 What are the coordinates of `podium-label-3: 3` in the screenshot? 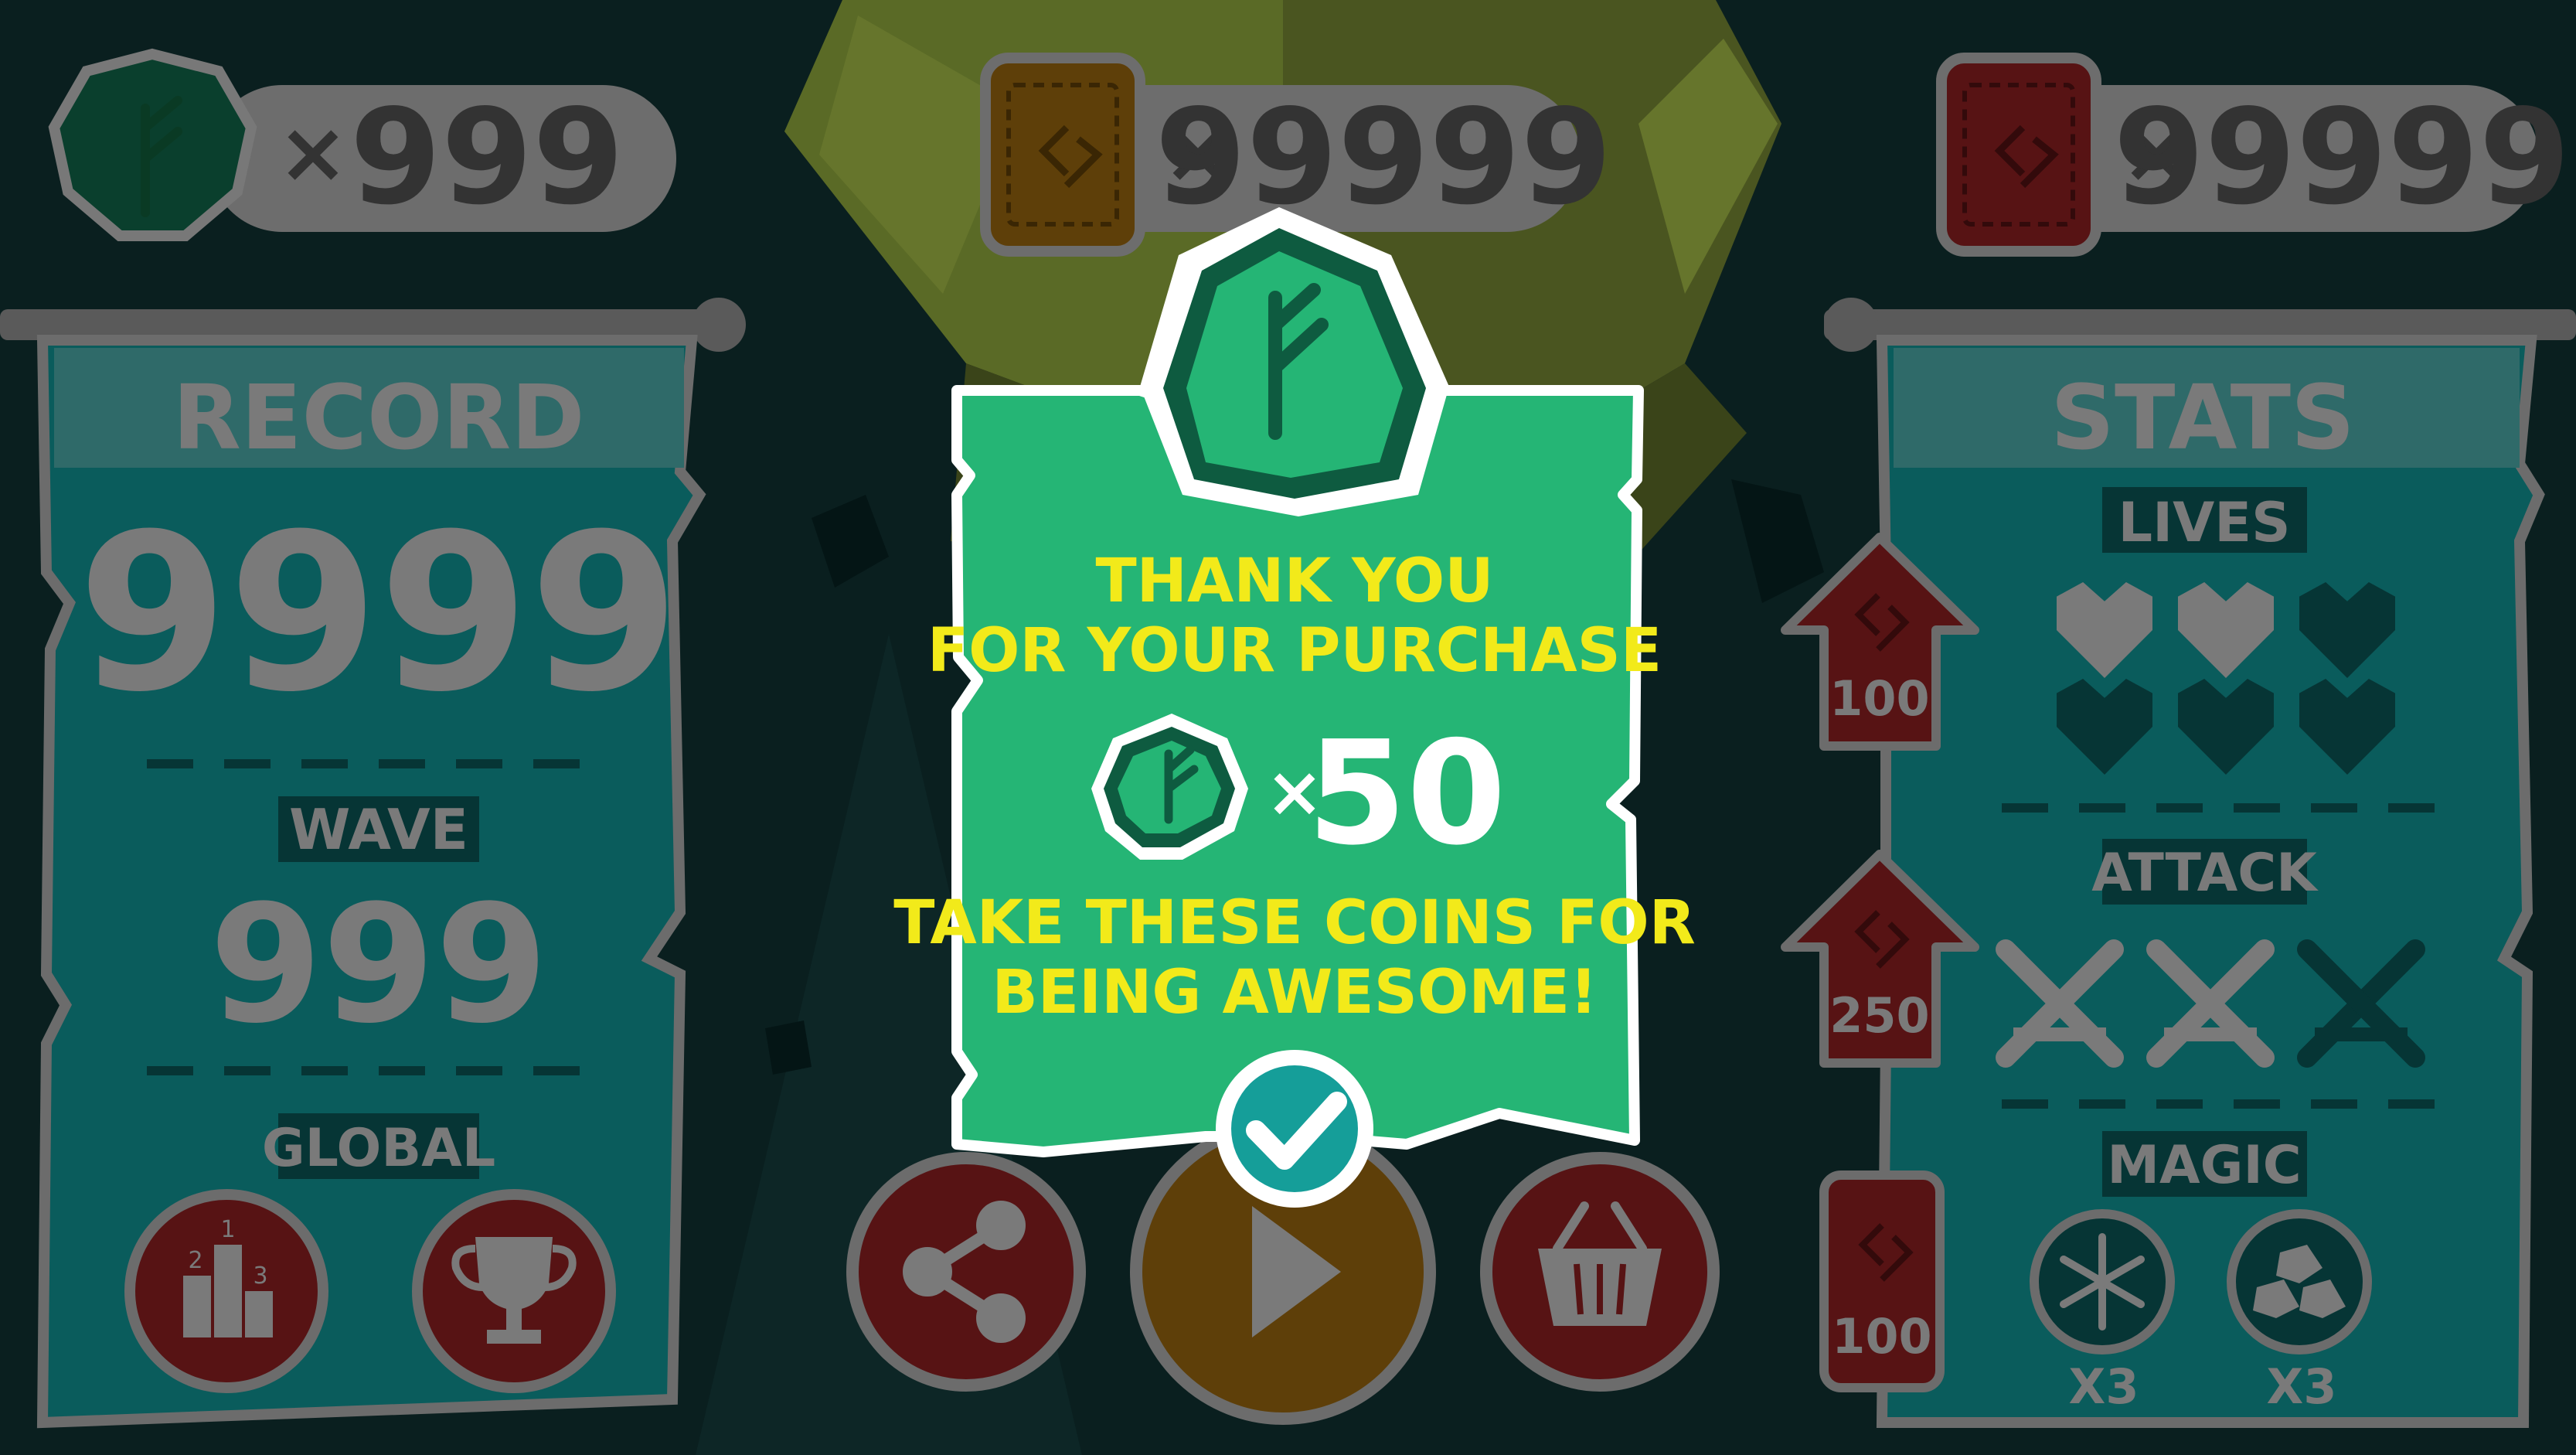 It's located at (260, 1276).